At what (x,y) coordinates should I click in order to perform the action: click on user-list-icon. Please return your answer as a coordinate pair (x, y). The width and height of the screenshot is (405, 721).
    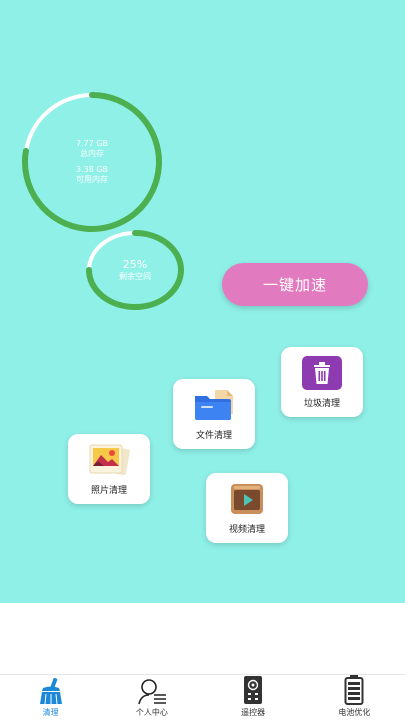
    Looking at the image, I should click on (152, 690).